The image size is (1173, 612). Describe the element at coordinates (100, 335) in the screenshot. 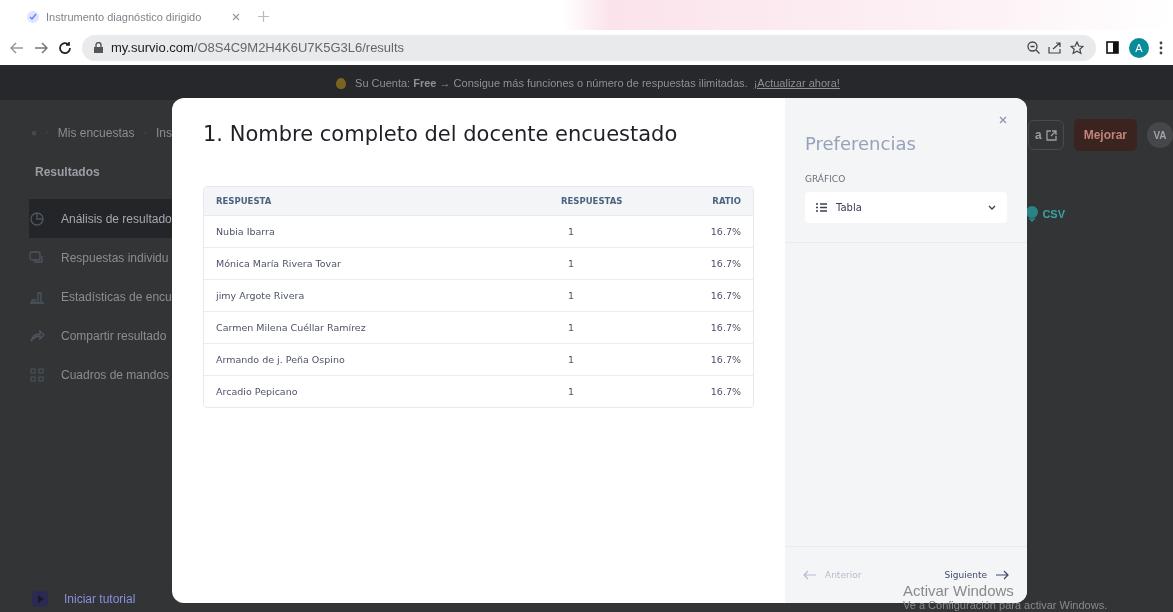

I see `sidebar-item: Compartir resultado` at that location.